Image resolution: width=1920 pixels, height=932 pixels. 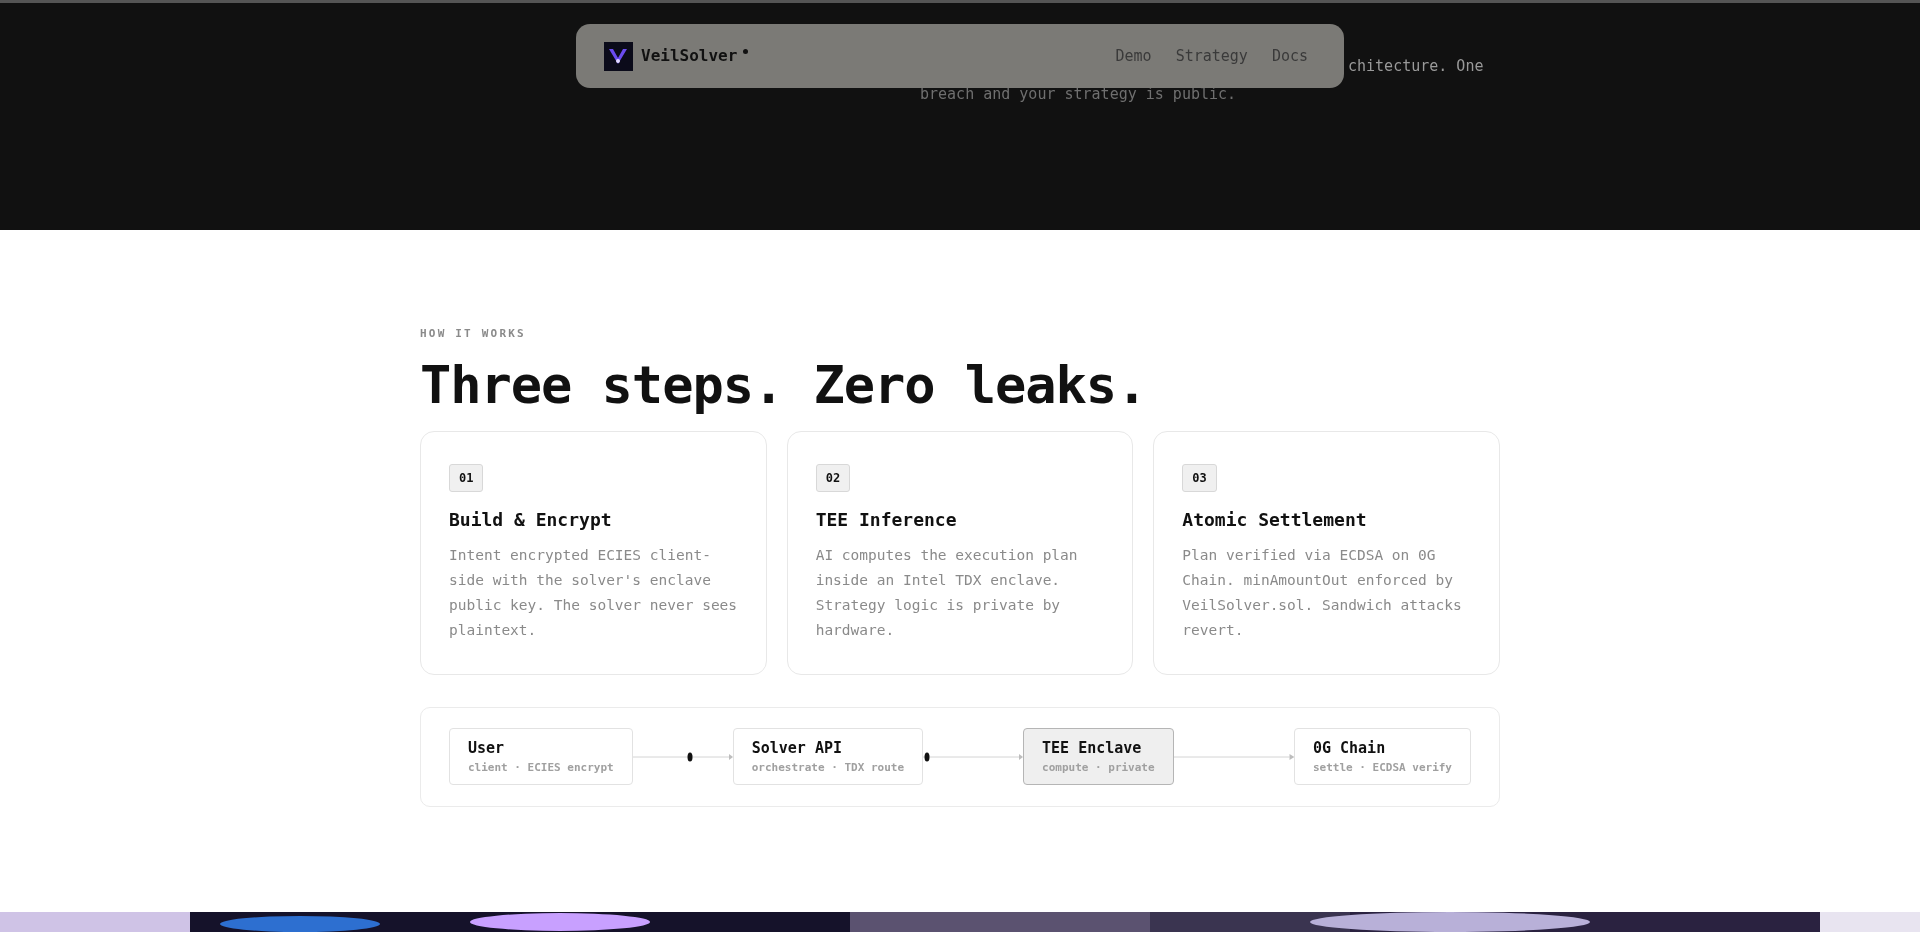 What do you see at coordinates (1382, 767) in the screenshot?
I see `node-subtitle: settle · ECDSA verify` at bounding box center [1382, 767].